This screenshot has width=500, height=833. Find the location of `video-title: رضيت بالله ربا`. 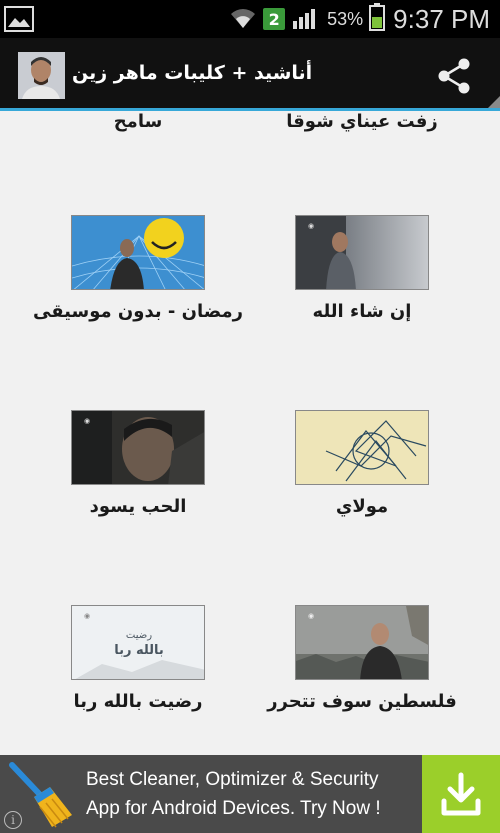

video-title: رضيت بالله ربا is located at coordinates (138, 701).